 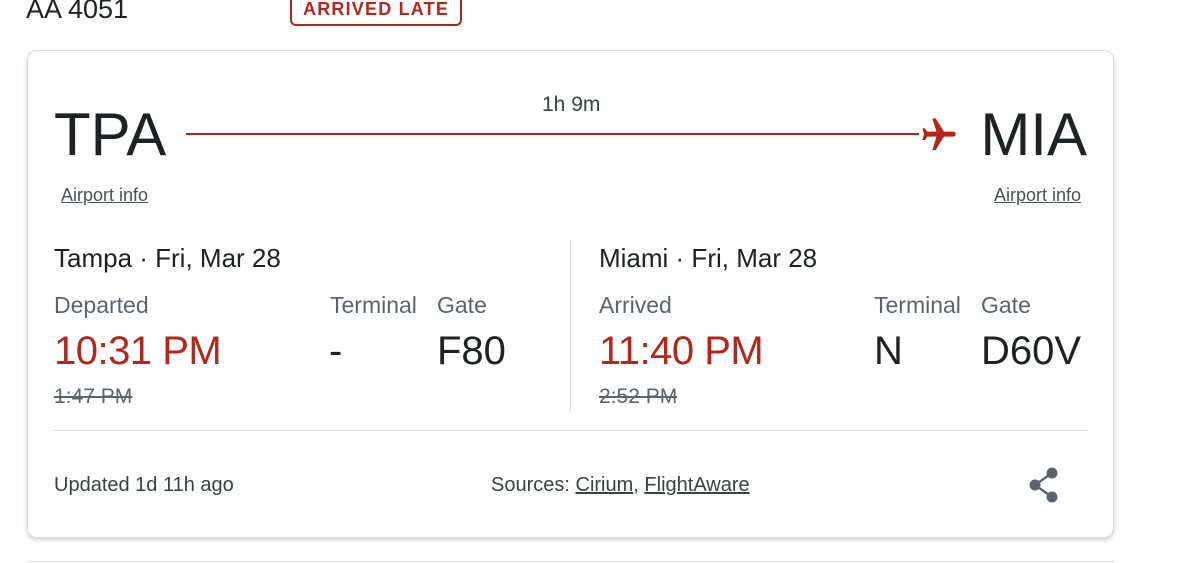 What do you see at coordinates (376, 13) in the screenshot?
I see `status-badge: ARRIVED LATE` at bounding box center [376, 13].